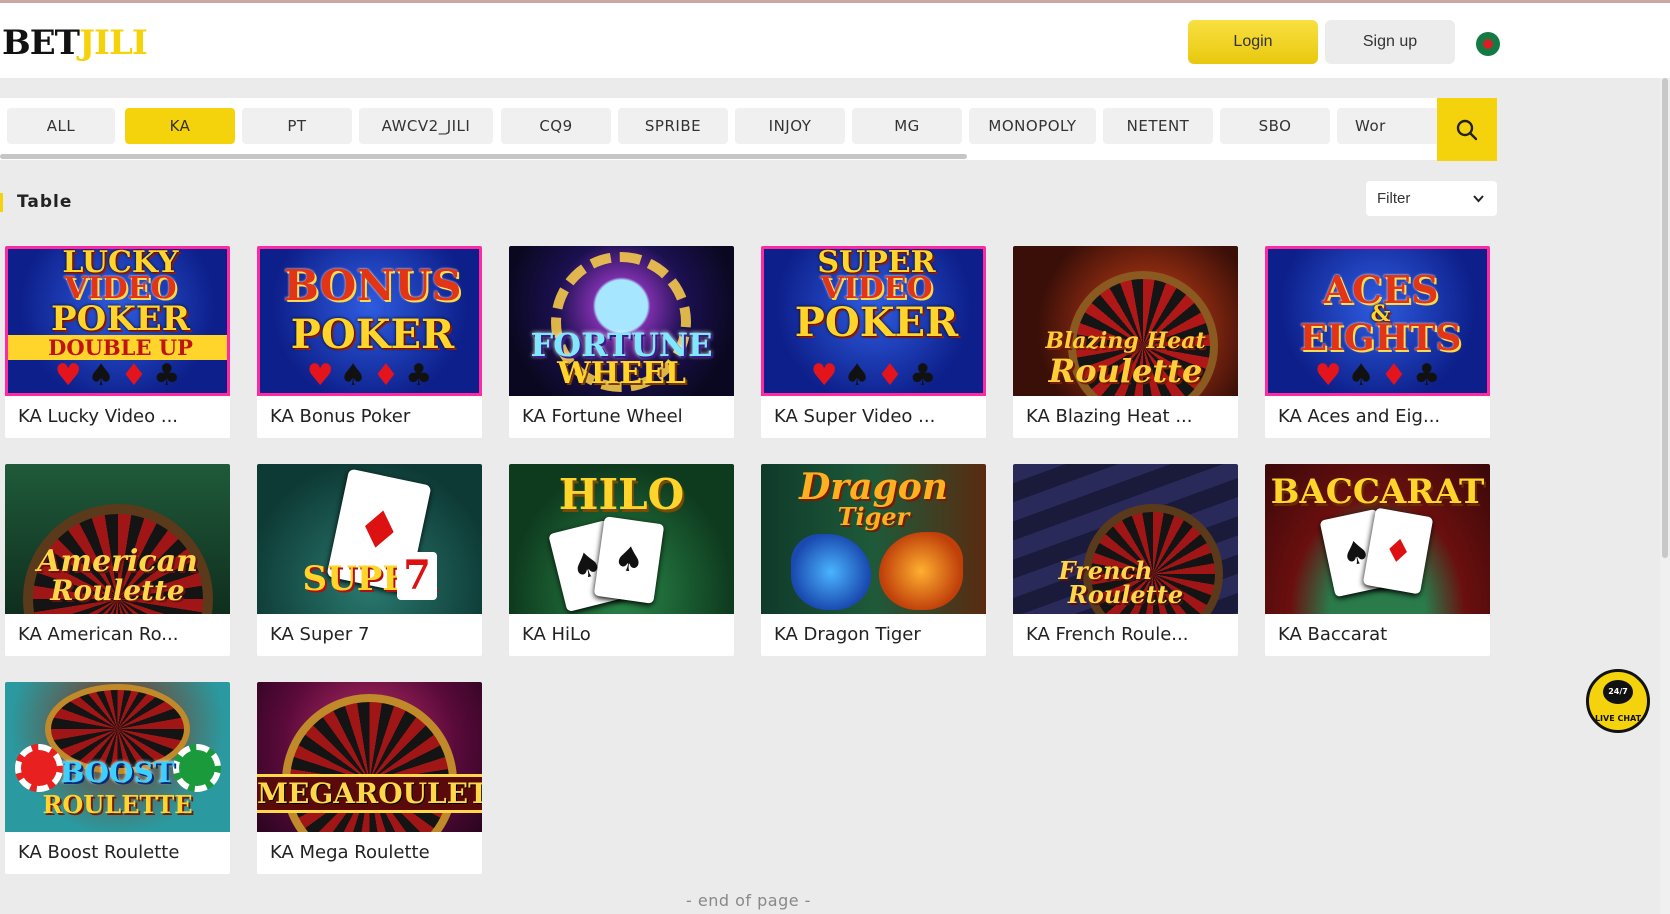 The height and width of the screenshot is (914, 1670). Describe the element at coordinates (673, 126) in the screenshot. I see `tab-spribe: SPRIBE` at that location.